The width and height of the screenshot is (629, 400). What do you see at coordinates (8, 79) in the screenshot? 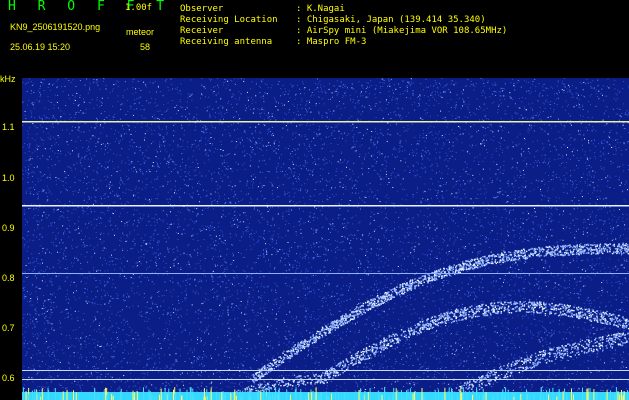
I see `y-unit-label: kHz` at bounding box center [8, 79].